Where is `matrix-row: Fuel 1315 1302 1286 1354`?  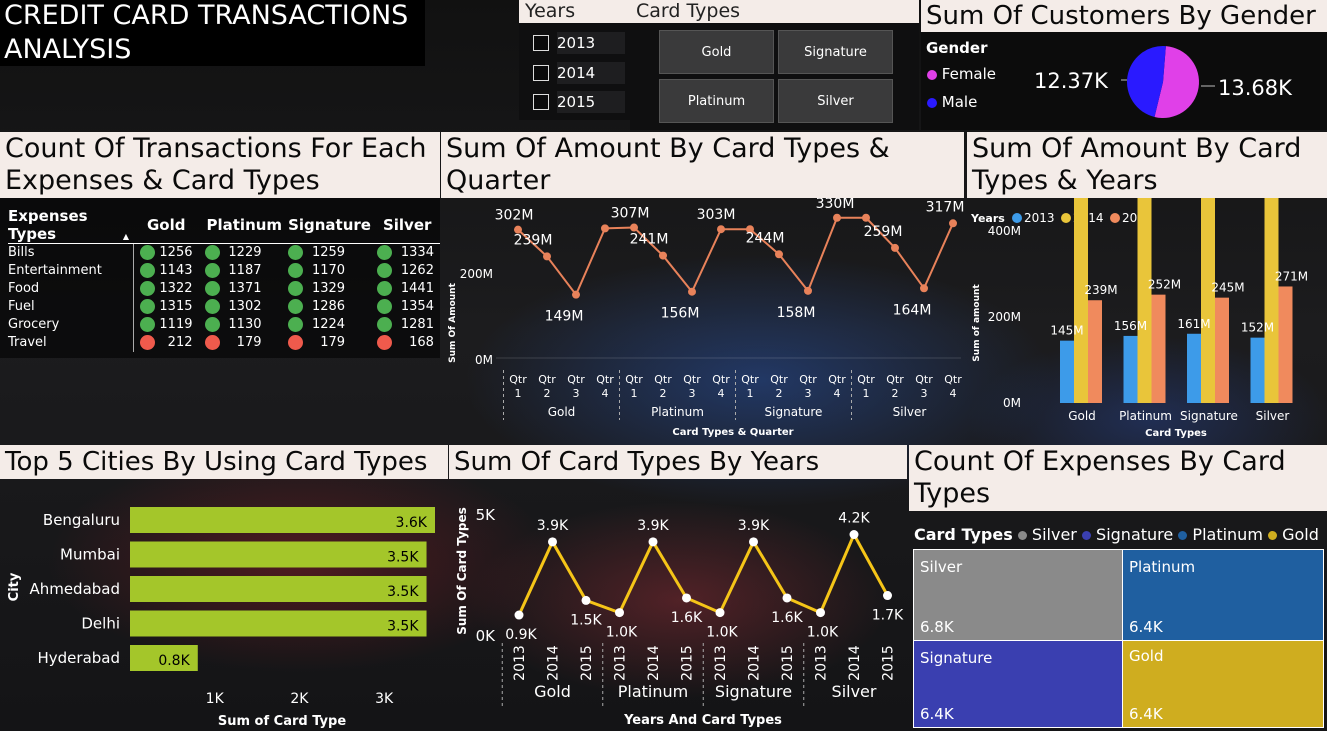
matrix-row: Fuel 1315 1302 1286 1354 is located at coordinates (224, 307).